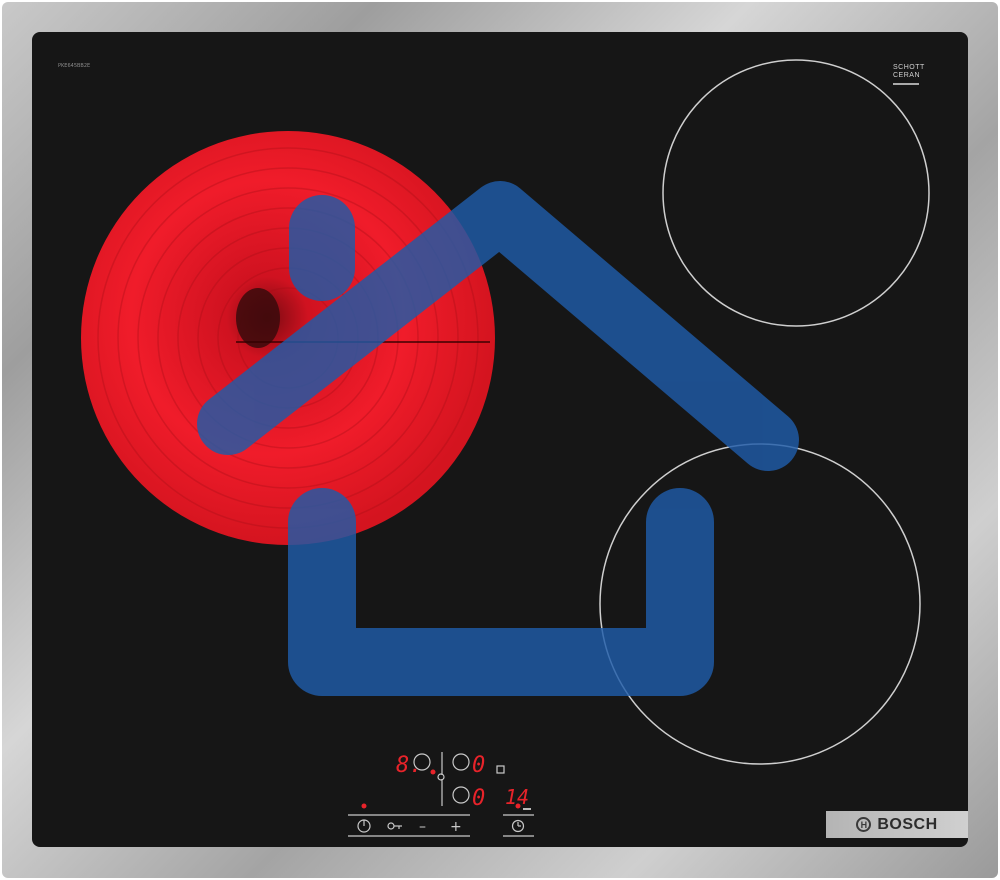 The width and height of the screenshot is (1000, 880). I want to click on power-led, so click(364, 806).